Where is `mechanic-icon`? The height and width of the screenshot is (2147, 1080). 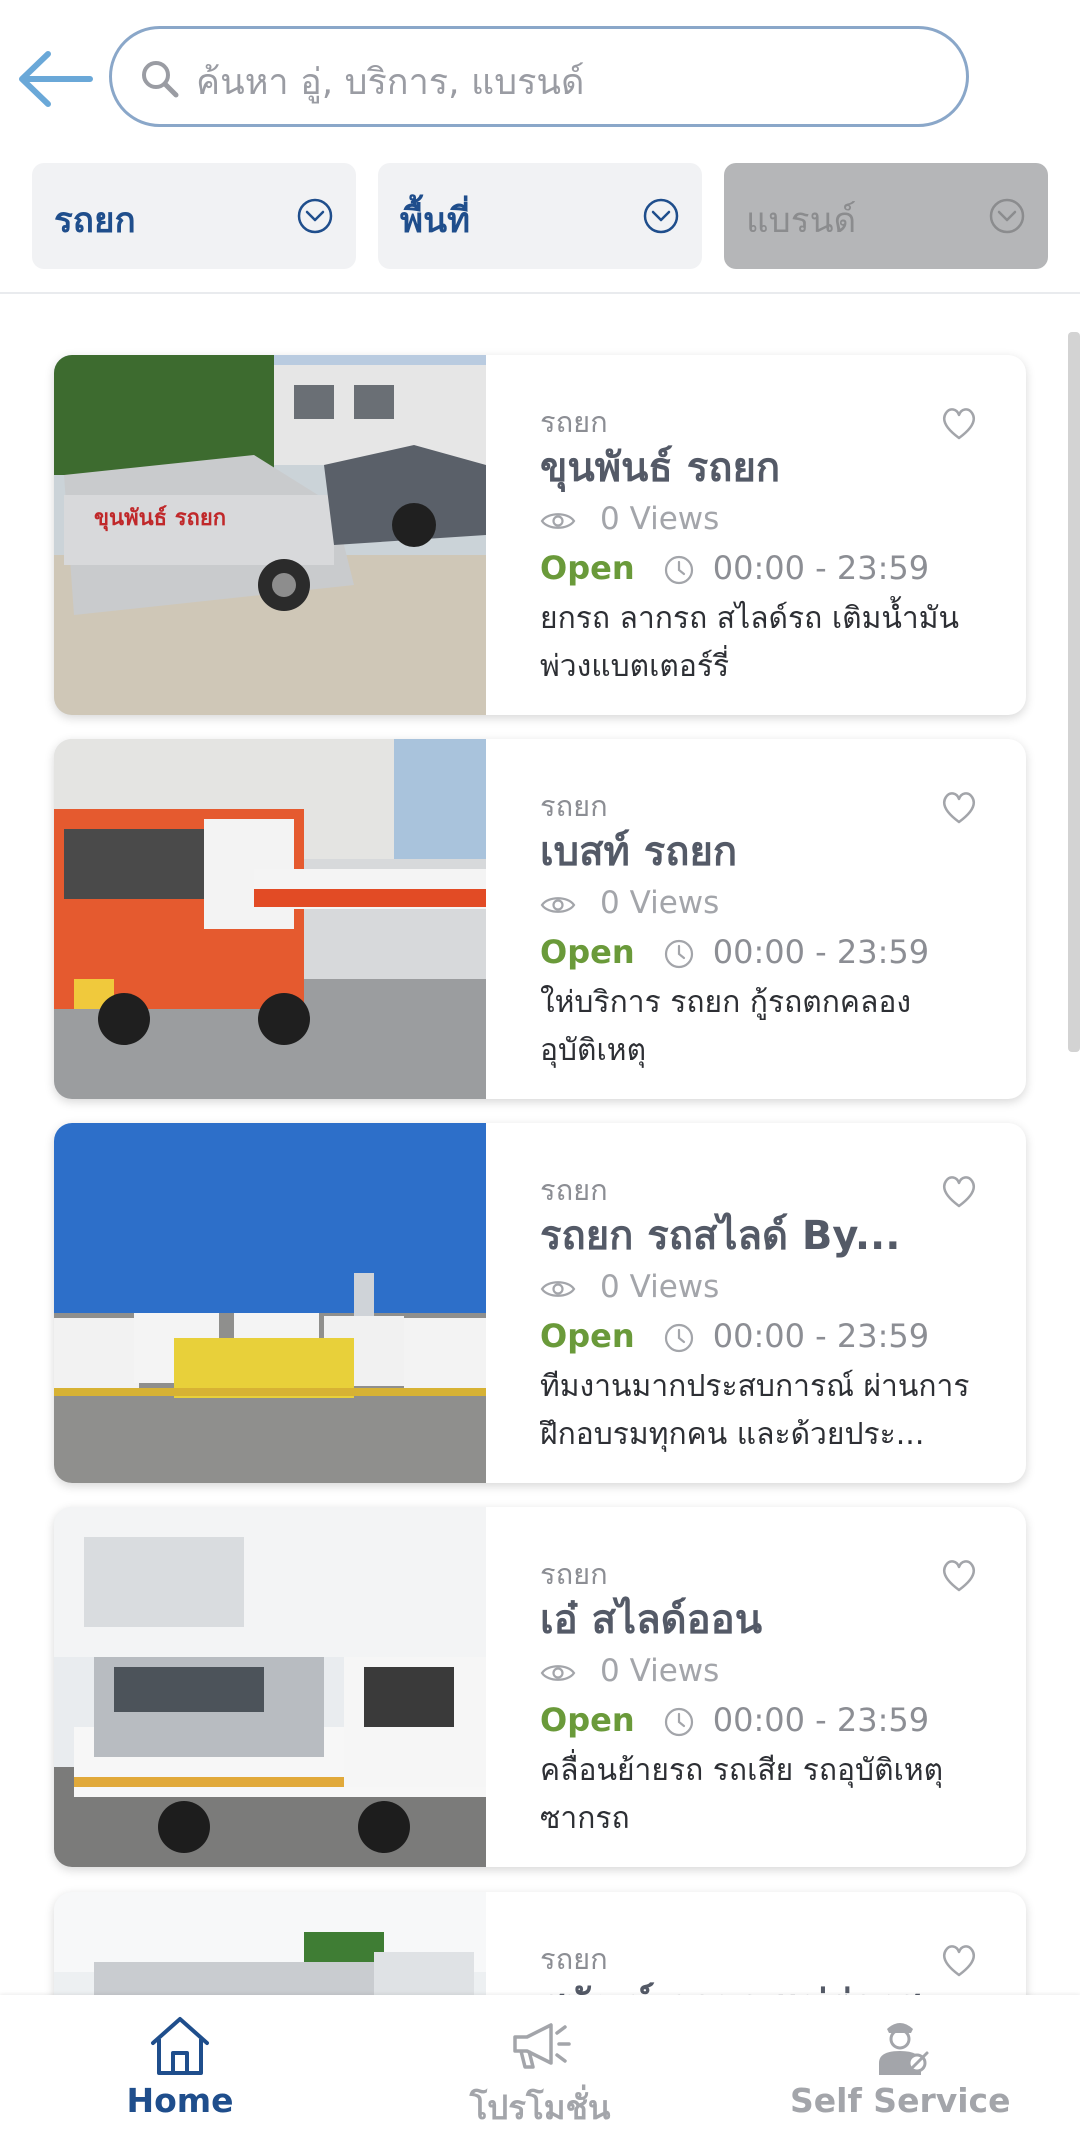
mechanic-icon is located at coordinates (904, 2049).